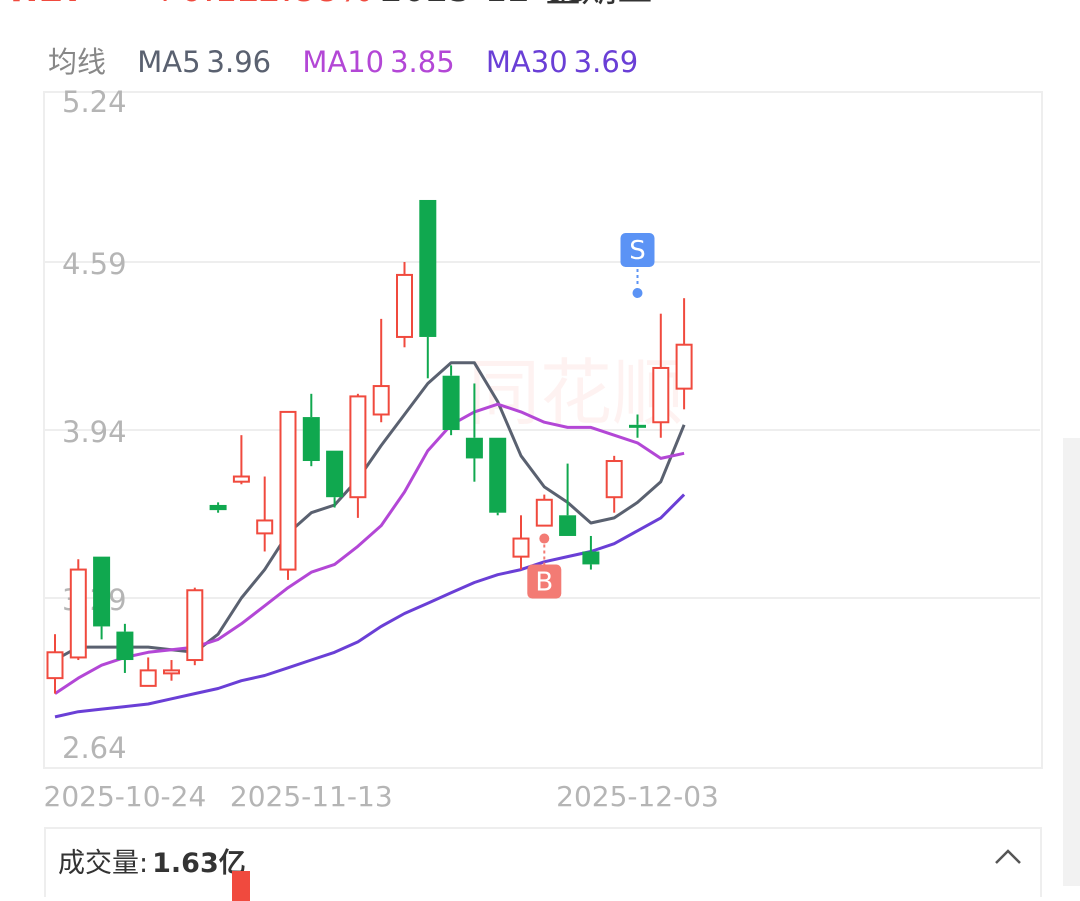 The width and height of the screenshot is (1080, 901). Describe the element at coordinates (103, 863) in the screenshot. I see `volume-label: 成交量:` at that location.